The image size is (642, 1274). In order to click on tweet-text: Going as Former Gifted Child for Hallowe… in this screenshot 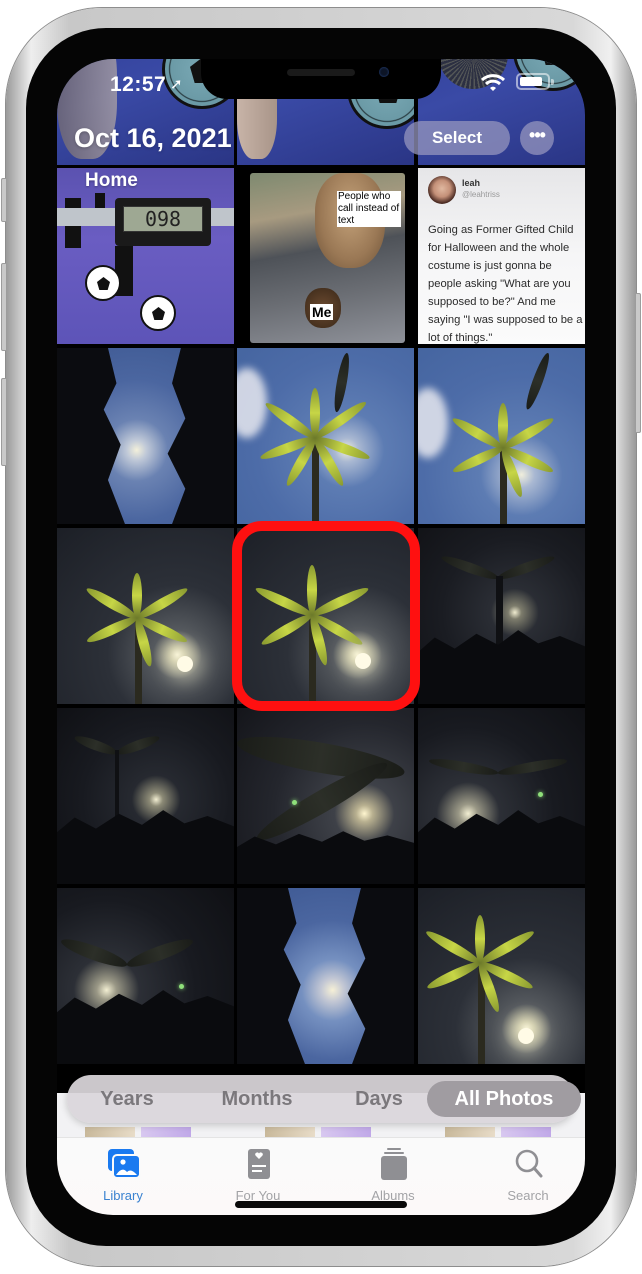, I will do `click(505, 284)`.